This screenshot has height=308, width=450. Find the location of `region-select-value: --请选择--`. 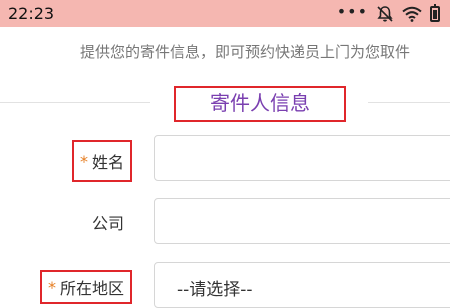

region-select-value: --请选择-- is located at coordinates (215, 290).